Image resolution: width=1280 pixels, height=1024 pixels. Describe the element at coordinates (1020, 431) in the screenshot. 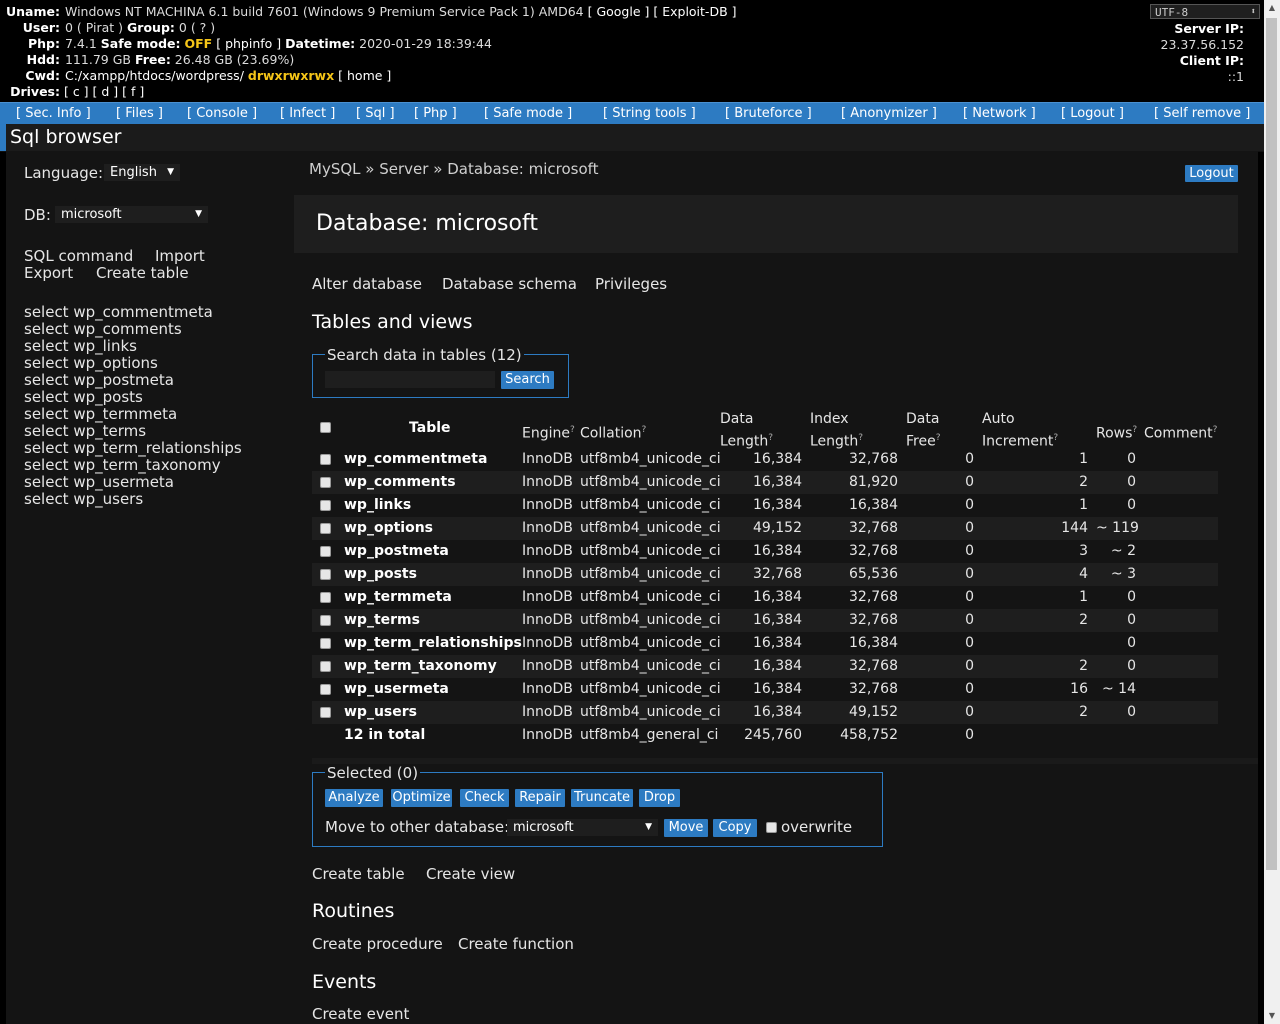

I see `col-auto-increment: Auto Increment?` at that location.